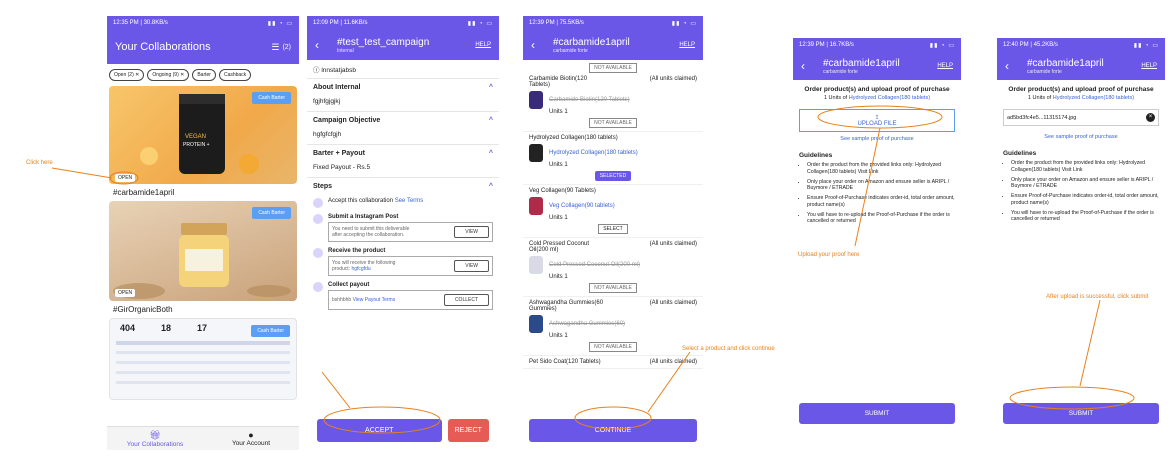 This screenshot has width=1176, height=456. I want to click on annotation-select-continue: Select a product and click continue, so click(728, 349).